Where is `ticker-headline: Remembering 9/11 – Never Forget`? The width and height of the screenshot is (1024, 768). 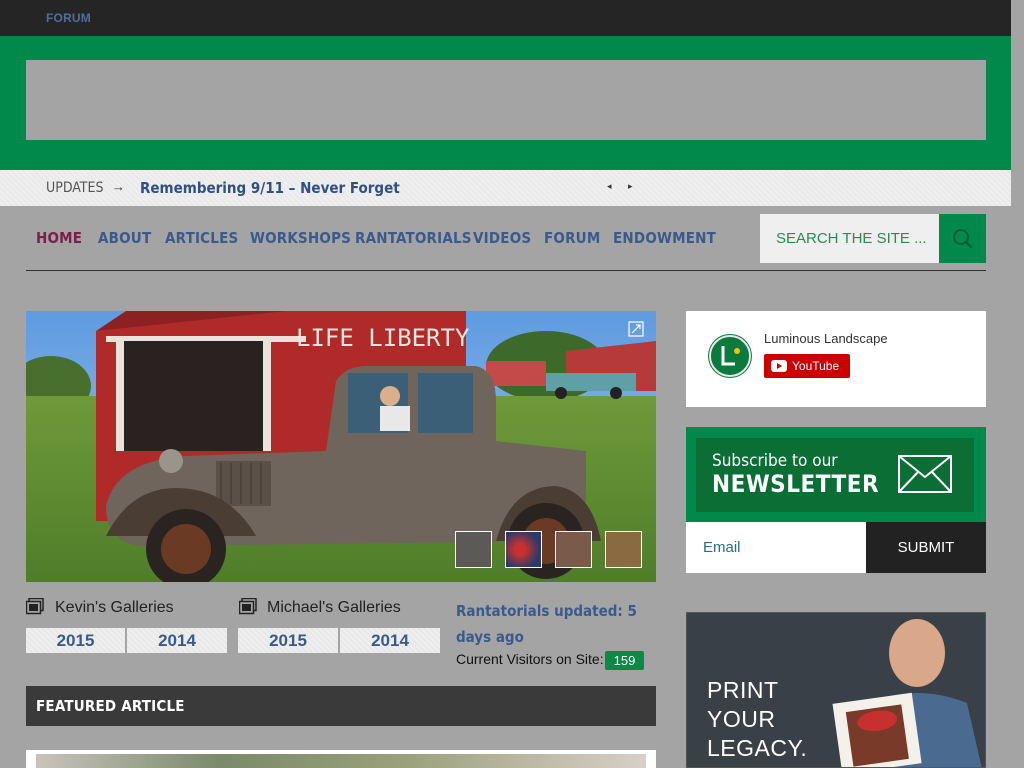
ticker-headline: Remembering 9/11 – Never Forget is located at coordinates (270, 188).